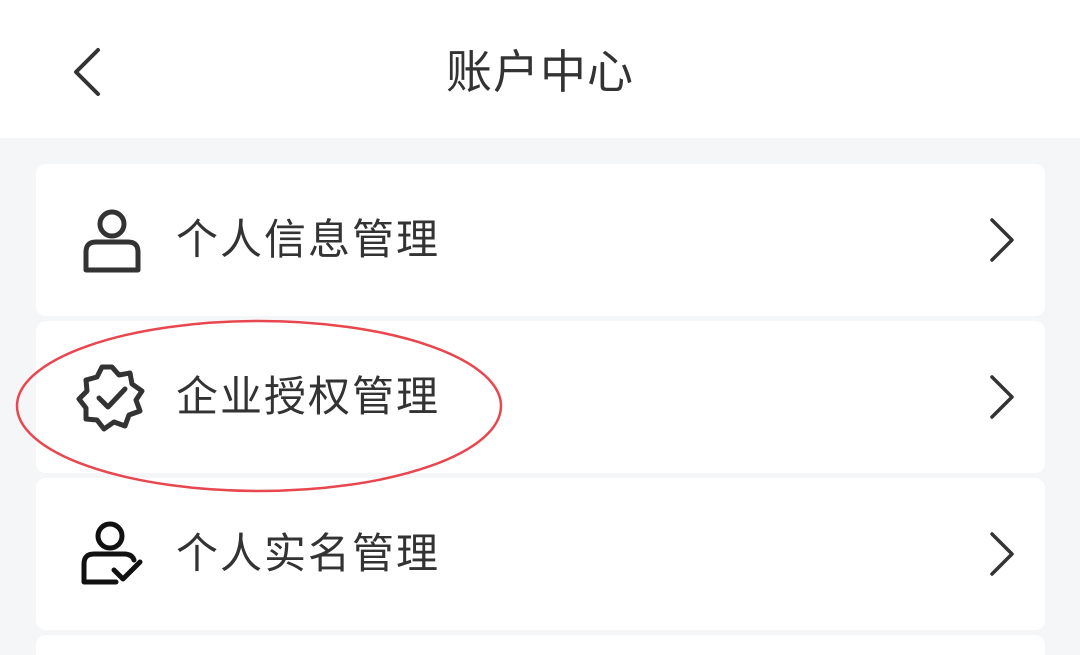  Describe the element at coordinates (112, 553) in the screenshot. I see `user-verified-icon` at that location.